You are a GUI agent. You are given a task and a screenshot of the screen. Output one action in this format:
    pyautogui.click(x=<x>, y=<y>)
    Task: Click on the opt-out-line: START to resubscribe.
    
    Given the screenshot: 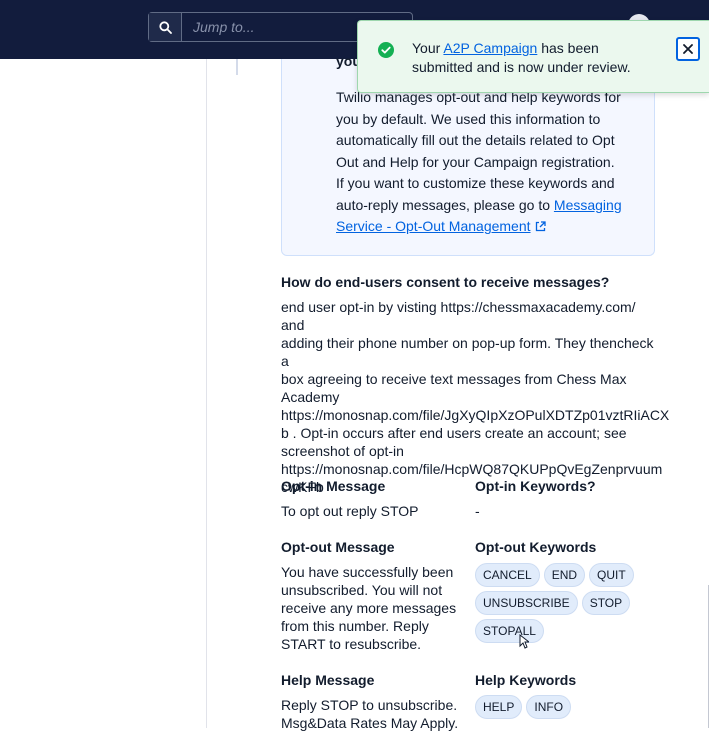 What is the action you would take?
    pyautogui.click(x=351, y=644)
    